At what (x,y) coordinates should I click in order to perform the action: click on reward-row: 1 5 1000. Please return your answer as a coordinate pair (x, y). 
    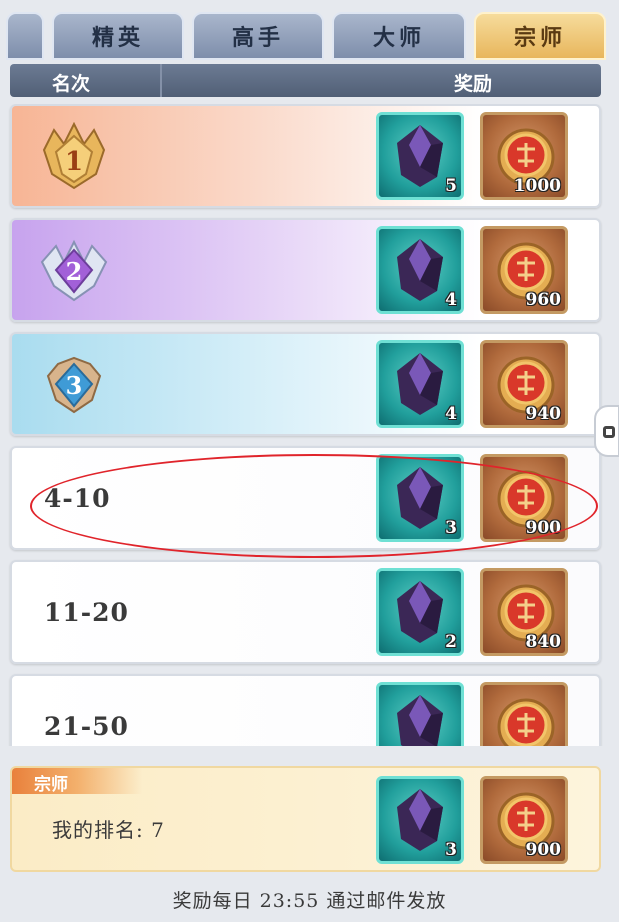
    Looking at the image, I should click on (305, 156).